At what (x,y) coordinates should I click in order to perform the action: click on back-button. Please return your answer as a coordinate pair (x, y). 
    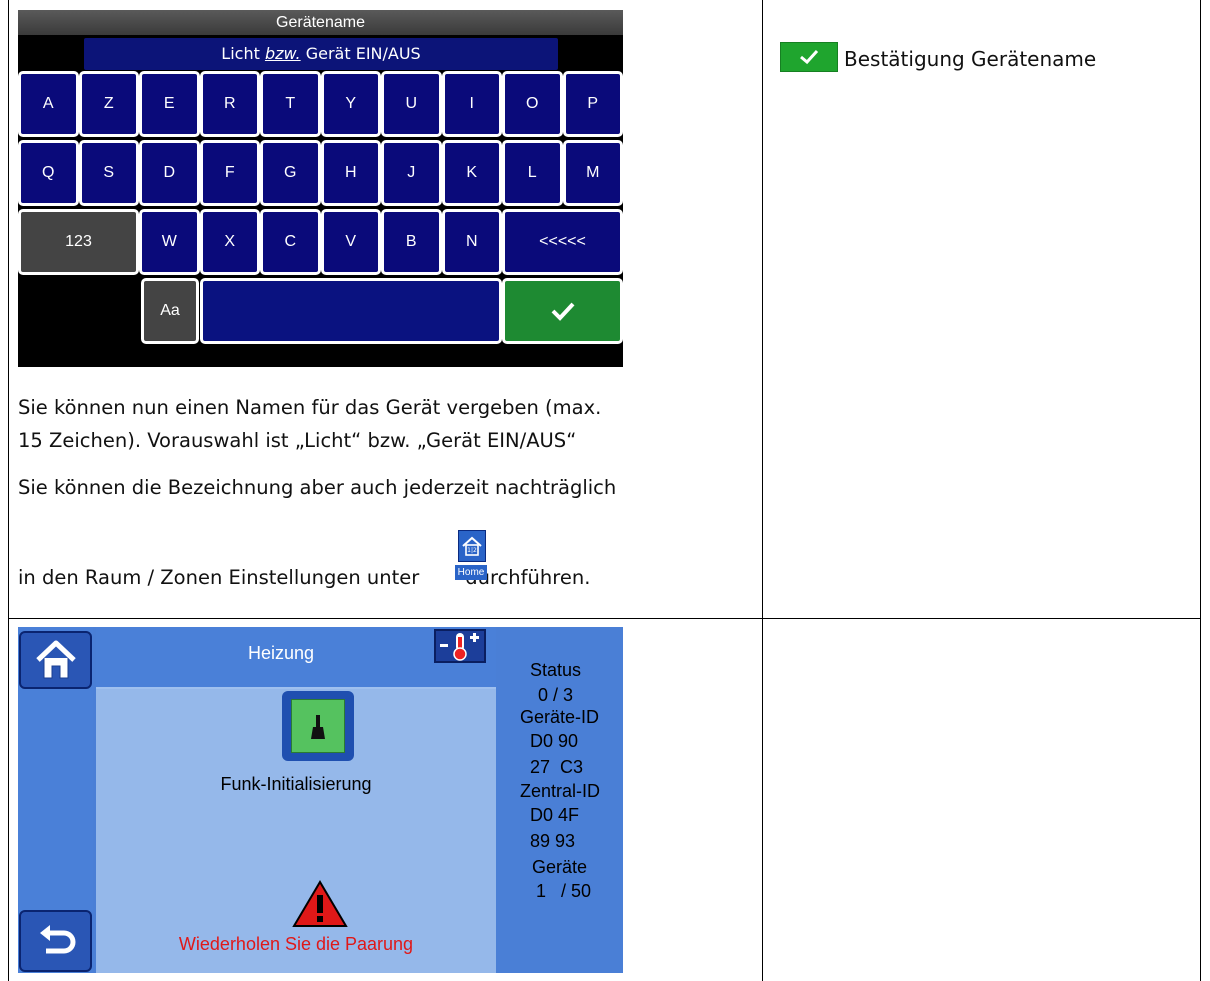
    Looking at the image, I should click on (55, 941).